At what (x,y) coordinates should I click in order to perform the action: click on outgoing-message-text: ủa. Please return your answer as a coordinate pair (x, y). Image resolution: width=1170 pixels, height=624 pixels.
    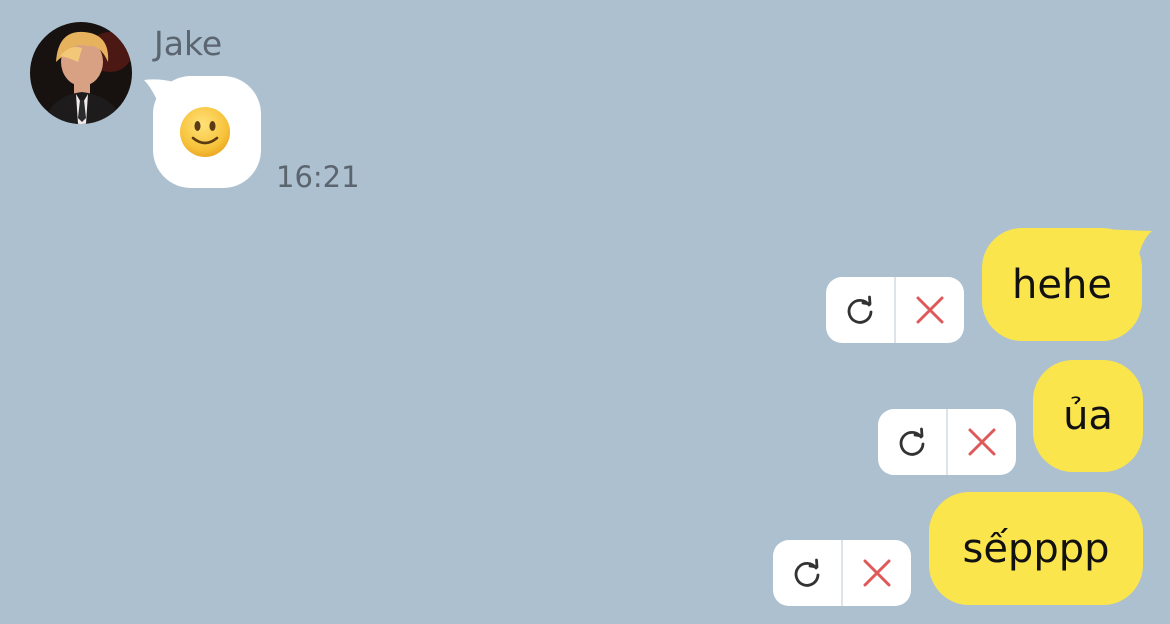
    Looking at the image, I should click on (1088, 416).